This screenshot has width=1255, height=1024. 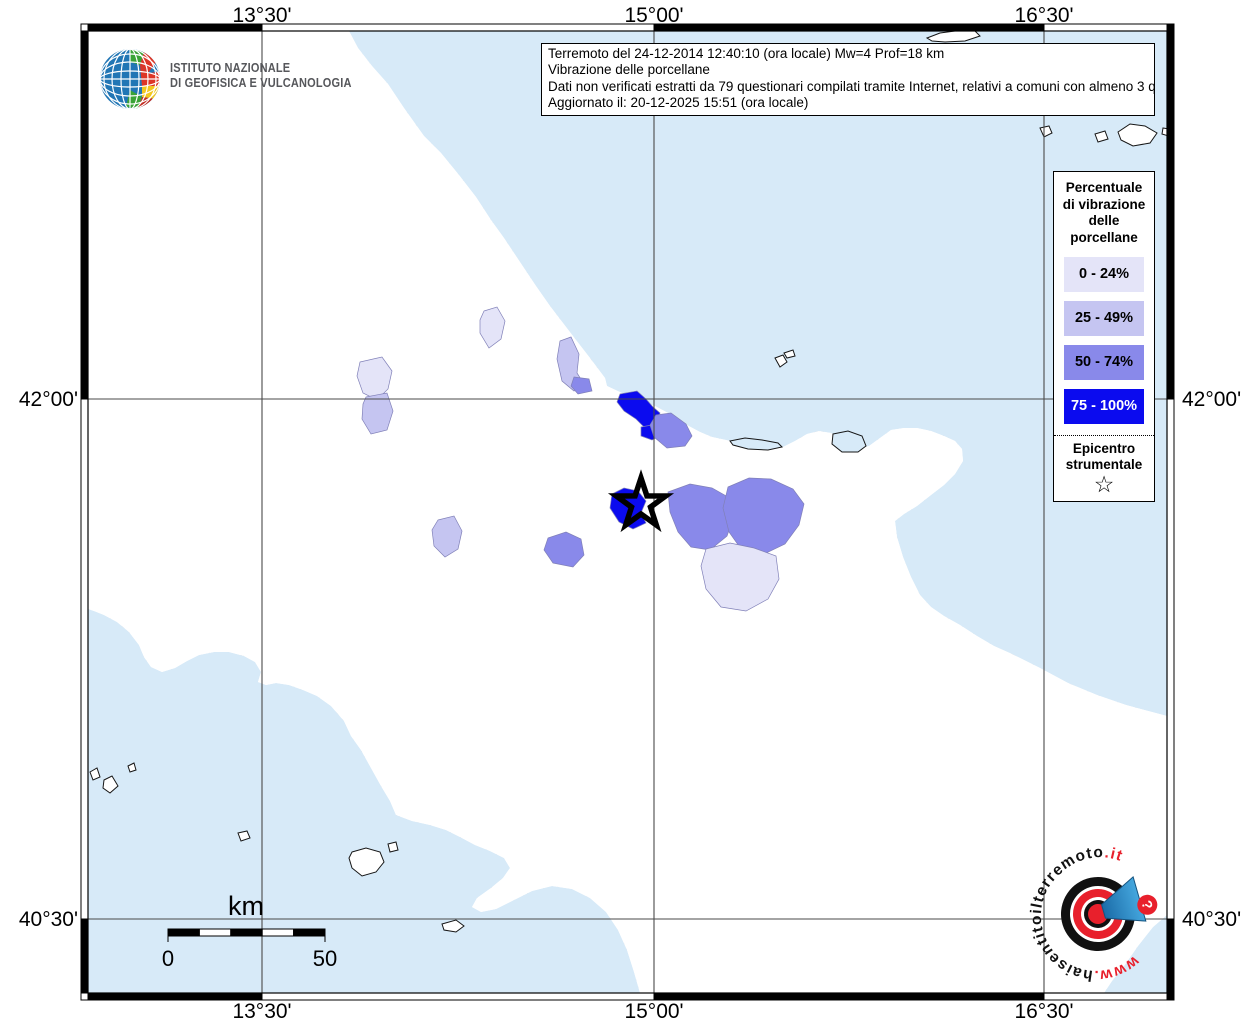 What do you see at coordinates (230, 68) in the screenshot?
I see `ingv-name-line1: ISTITUTO NAZIONALE` at bounding box center [230, 68].